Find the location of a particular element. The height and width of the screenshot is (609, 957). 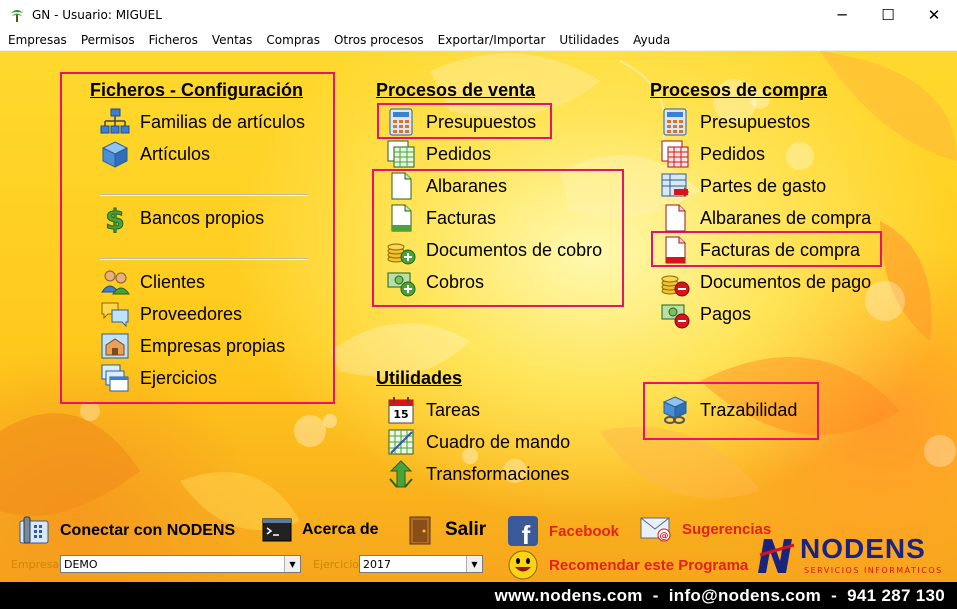

menu-exportar-importar: Exportar/Importar is located at coordinates (492, 40).